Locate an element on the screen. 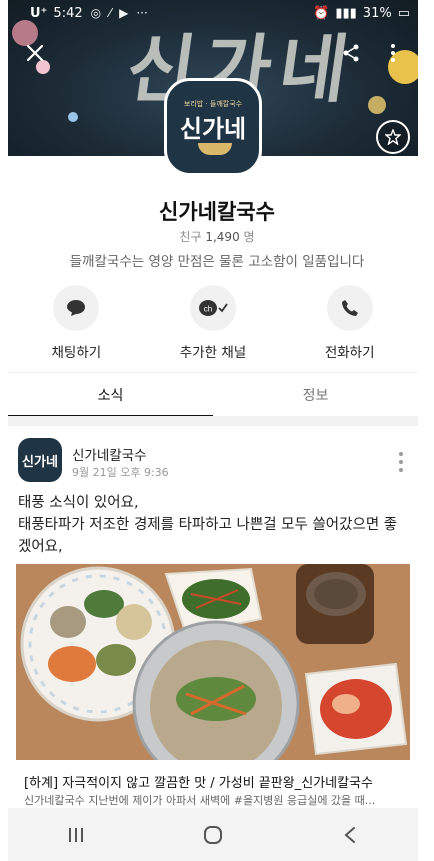 This screenshot has height=861, width=434. channel-description: 들깨칼국수는 영양 만점은 물론 고소함이 일품입니다 is located at coordinates (217, 262).